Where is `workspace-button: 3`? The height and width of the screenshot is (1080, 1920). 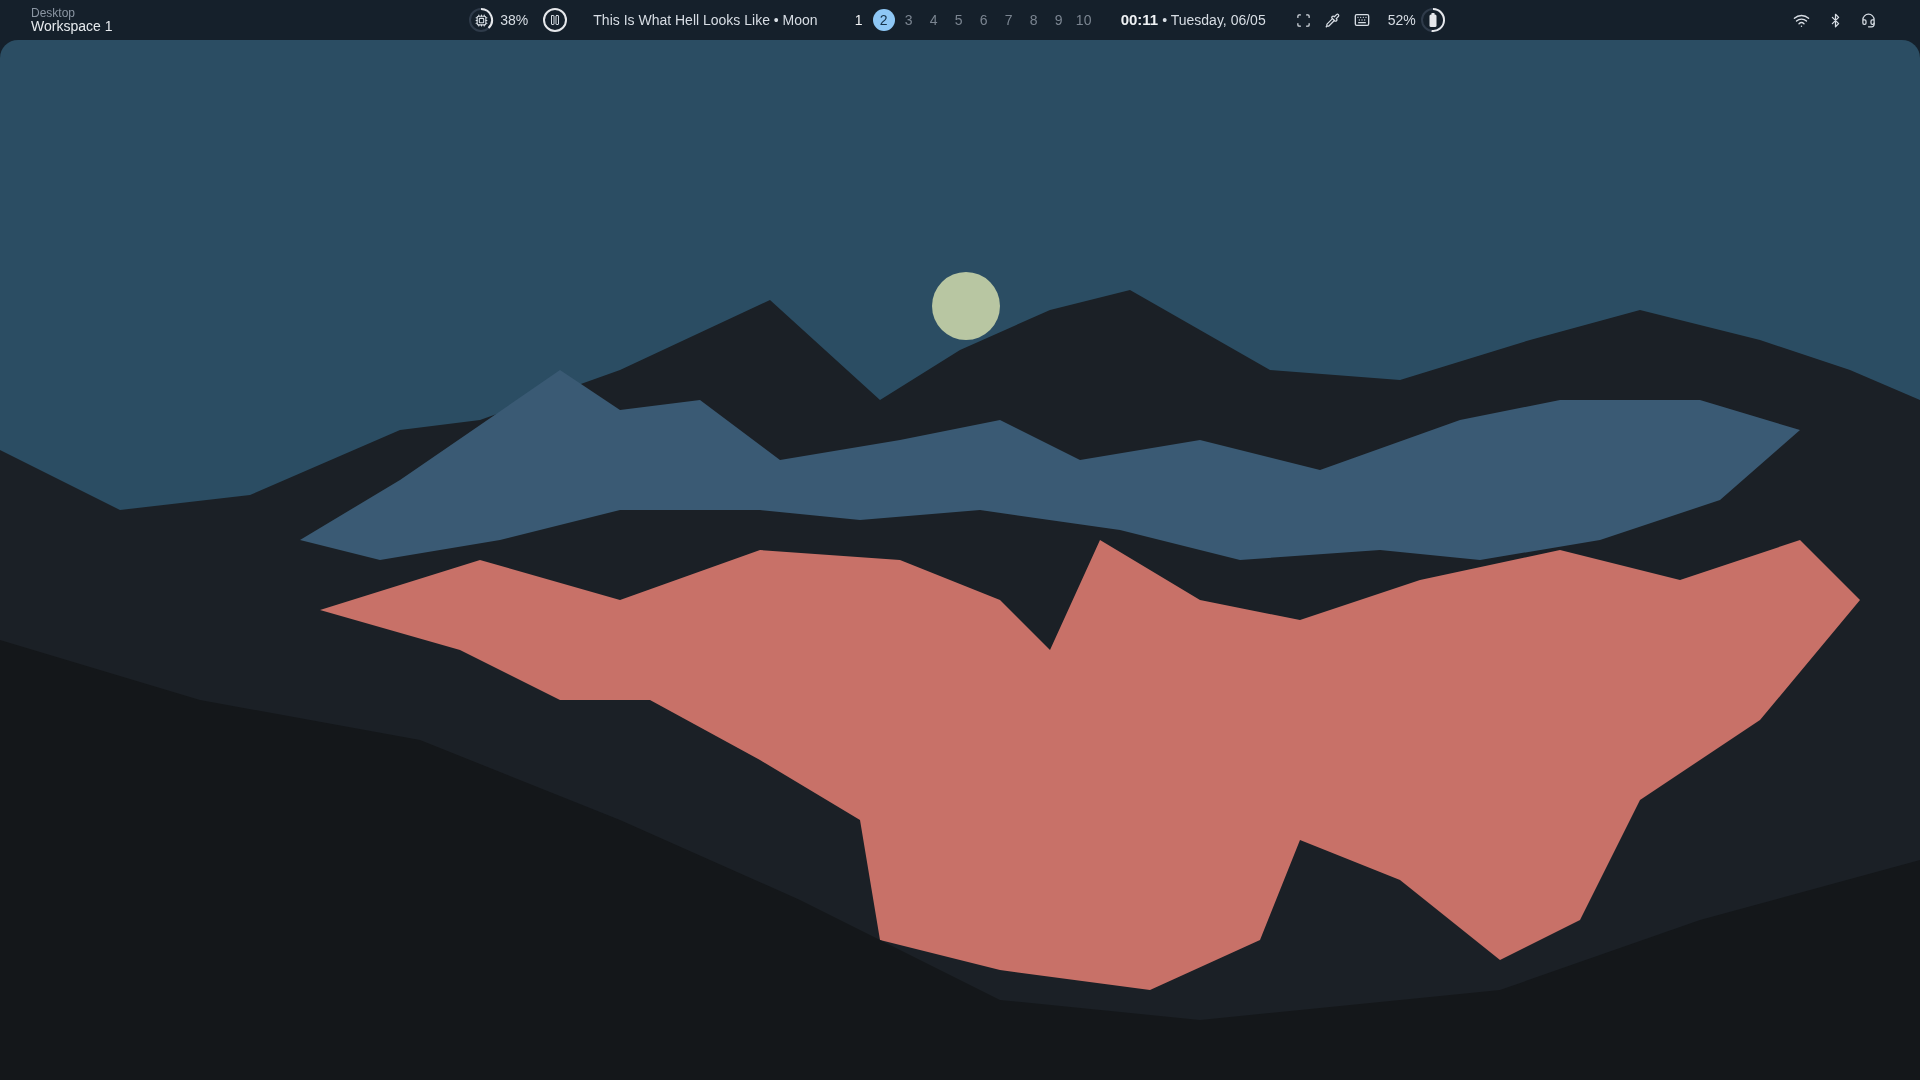 workspace-button: 3 is located at coordinates (908, 20).